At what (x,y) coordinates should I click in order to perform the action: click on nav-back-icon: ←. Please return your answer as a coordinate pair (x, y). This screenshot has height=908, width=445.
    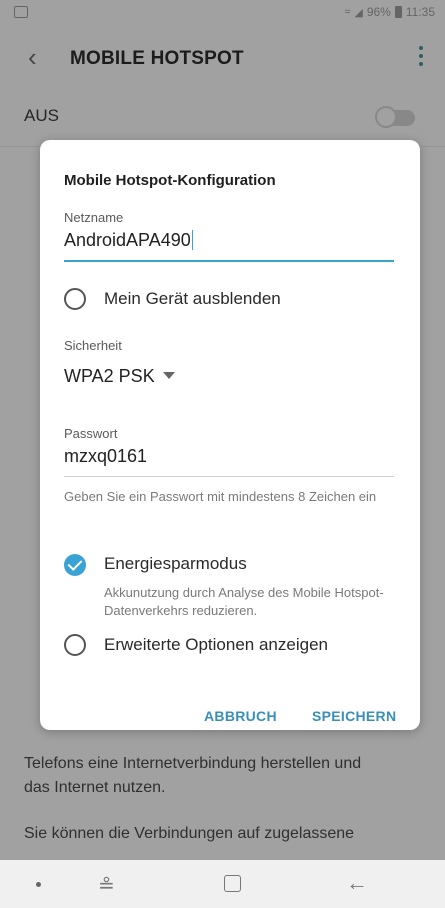
    Looking at the image, I should click on (357, 883).